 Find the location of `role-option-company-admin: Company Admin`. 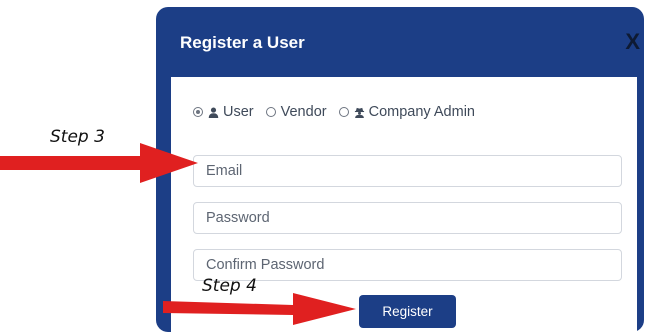

role-option-company-admin: Company Admin is located at coordinates (406, 112).